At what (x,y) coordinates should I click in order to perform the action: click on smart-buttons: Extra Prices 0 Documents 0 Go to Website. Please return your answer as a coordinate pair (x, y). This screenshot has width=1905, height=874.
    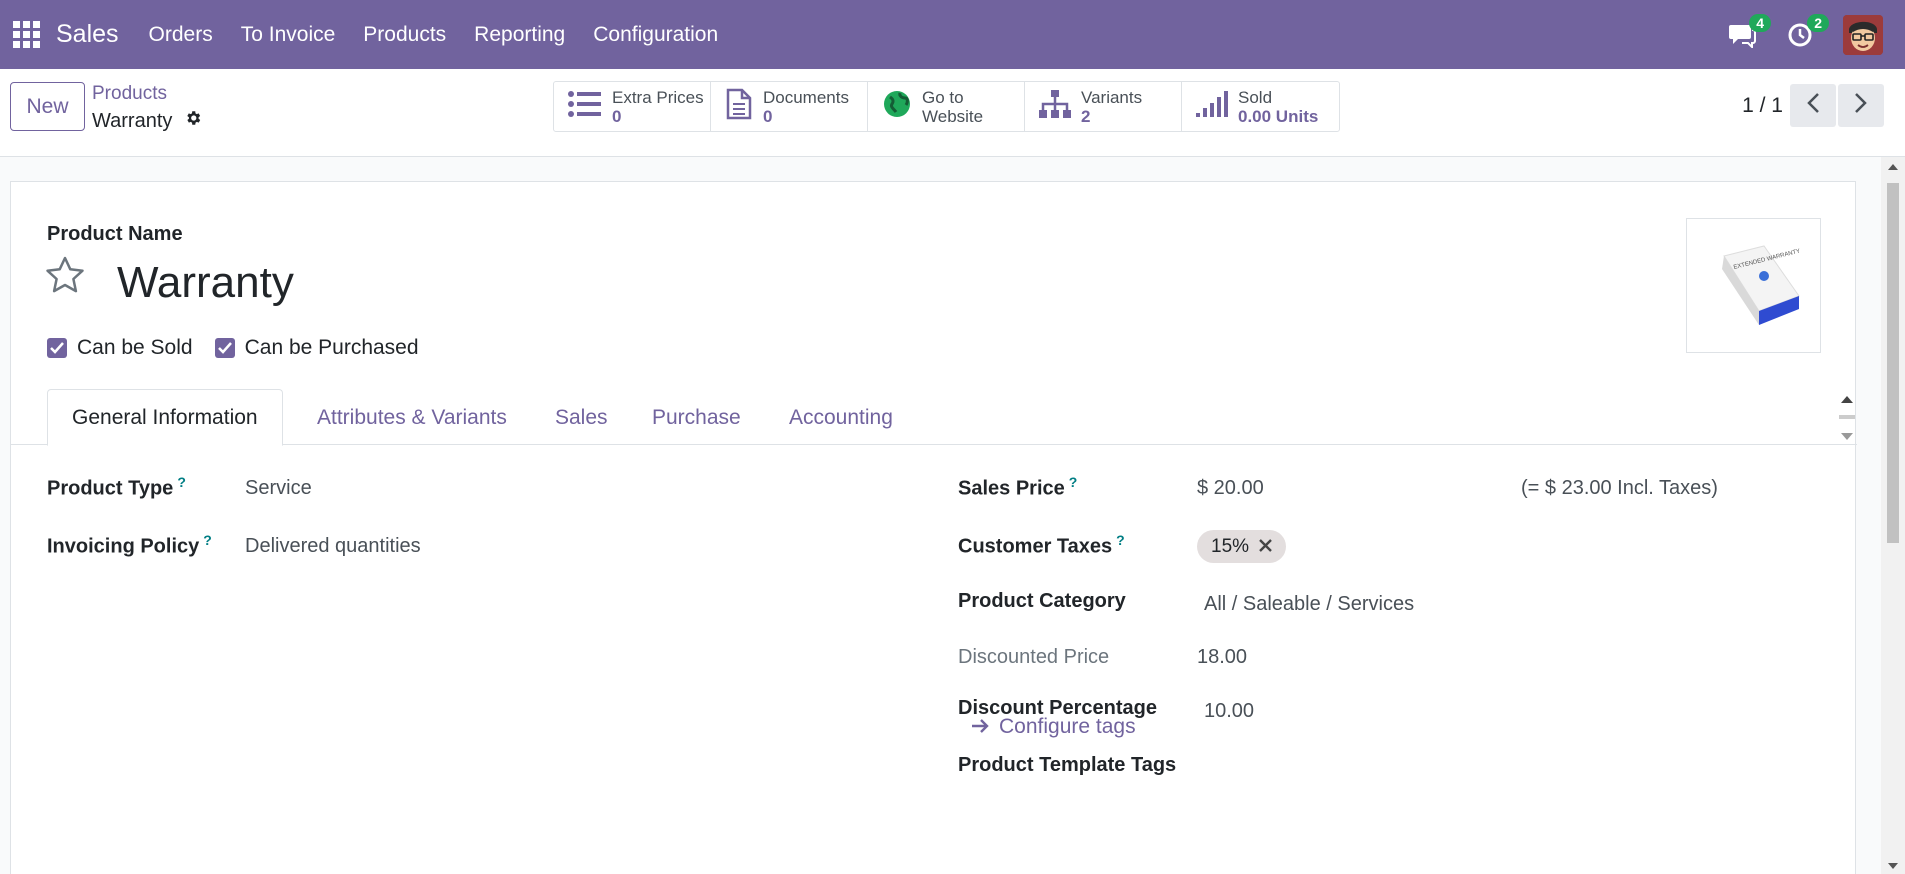
    Looking at the image, I should click on (946, 106).